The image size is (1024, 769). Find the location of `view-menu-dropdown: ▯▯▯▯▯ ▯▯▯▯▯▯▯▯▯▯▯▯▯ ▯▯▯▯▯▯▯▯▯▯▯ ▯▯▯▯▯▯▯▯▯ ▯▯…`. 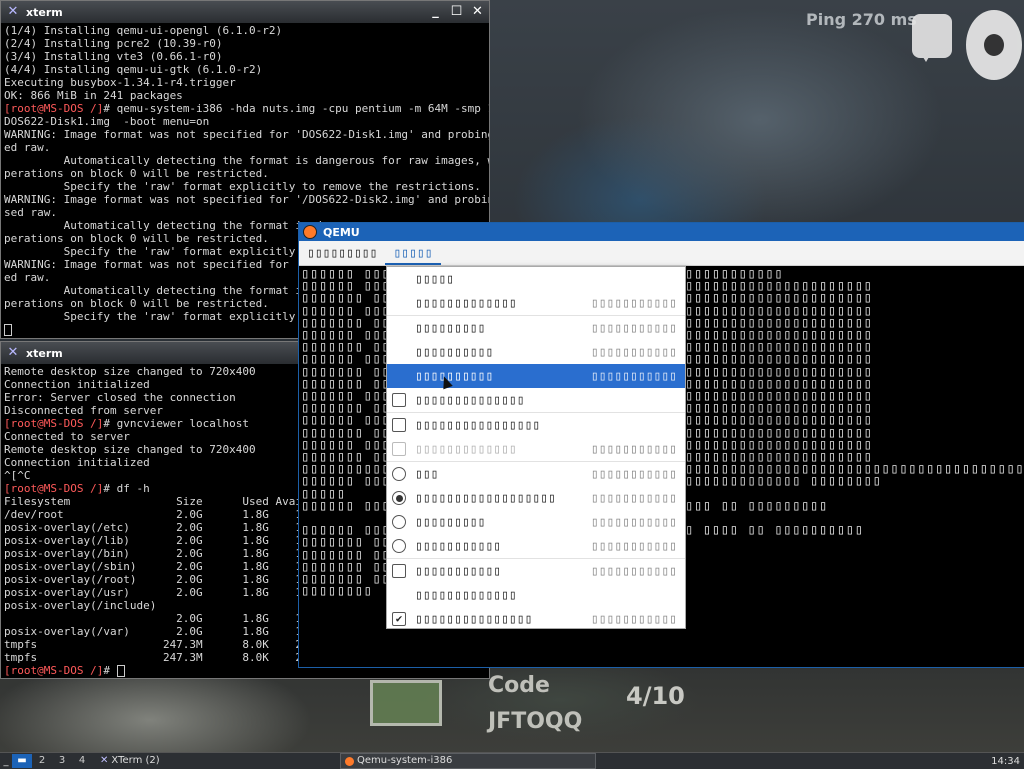

view-menu-dropdown: ▯▯▯▯▯ ▯▯▯▯▯▯▯▯▯▯▯▯▯ ▯▯▯▯▯▯▯▯▯▯▯ ▯▯▯▯▯▯▯▯▯ ▯▯… is located at coordinates (536, 447).